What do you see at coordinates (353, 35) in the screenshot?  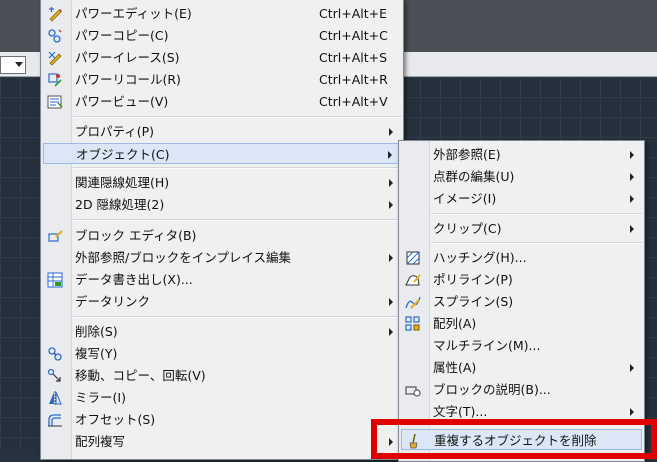 I see `menu-item-shortcut: Ctrl+Alt+C` at bounding box center [353, 35].